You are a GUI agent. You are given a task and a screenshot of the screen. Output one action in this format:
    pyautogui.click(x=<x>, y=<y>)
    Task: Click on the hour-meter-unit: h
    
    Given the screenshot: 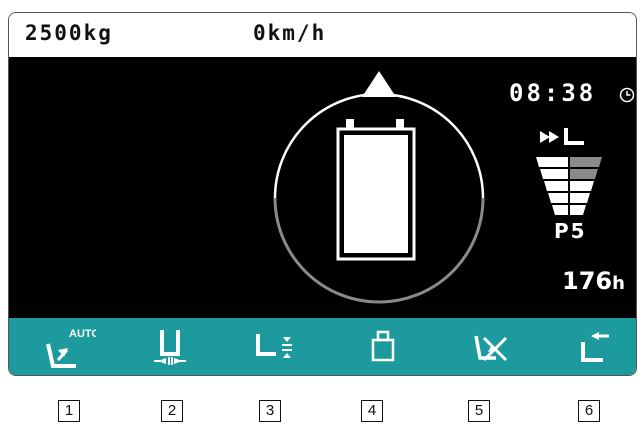 What is the action you would take?
    pyautogui.click(x=618, y=283)
    